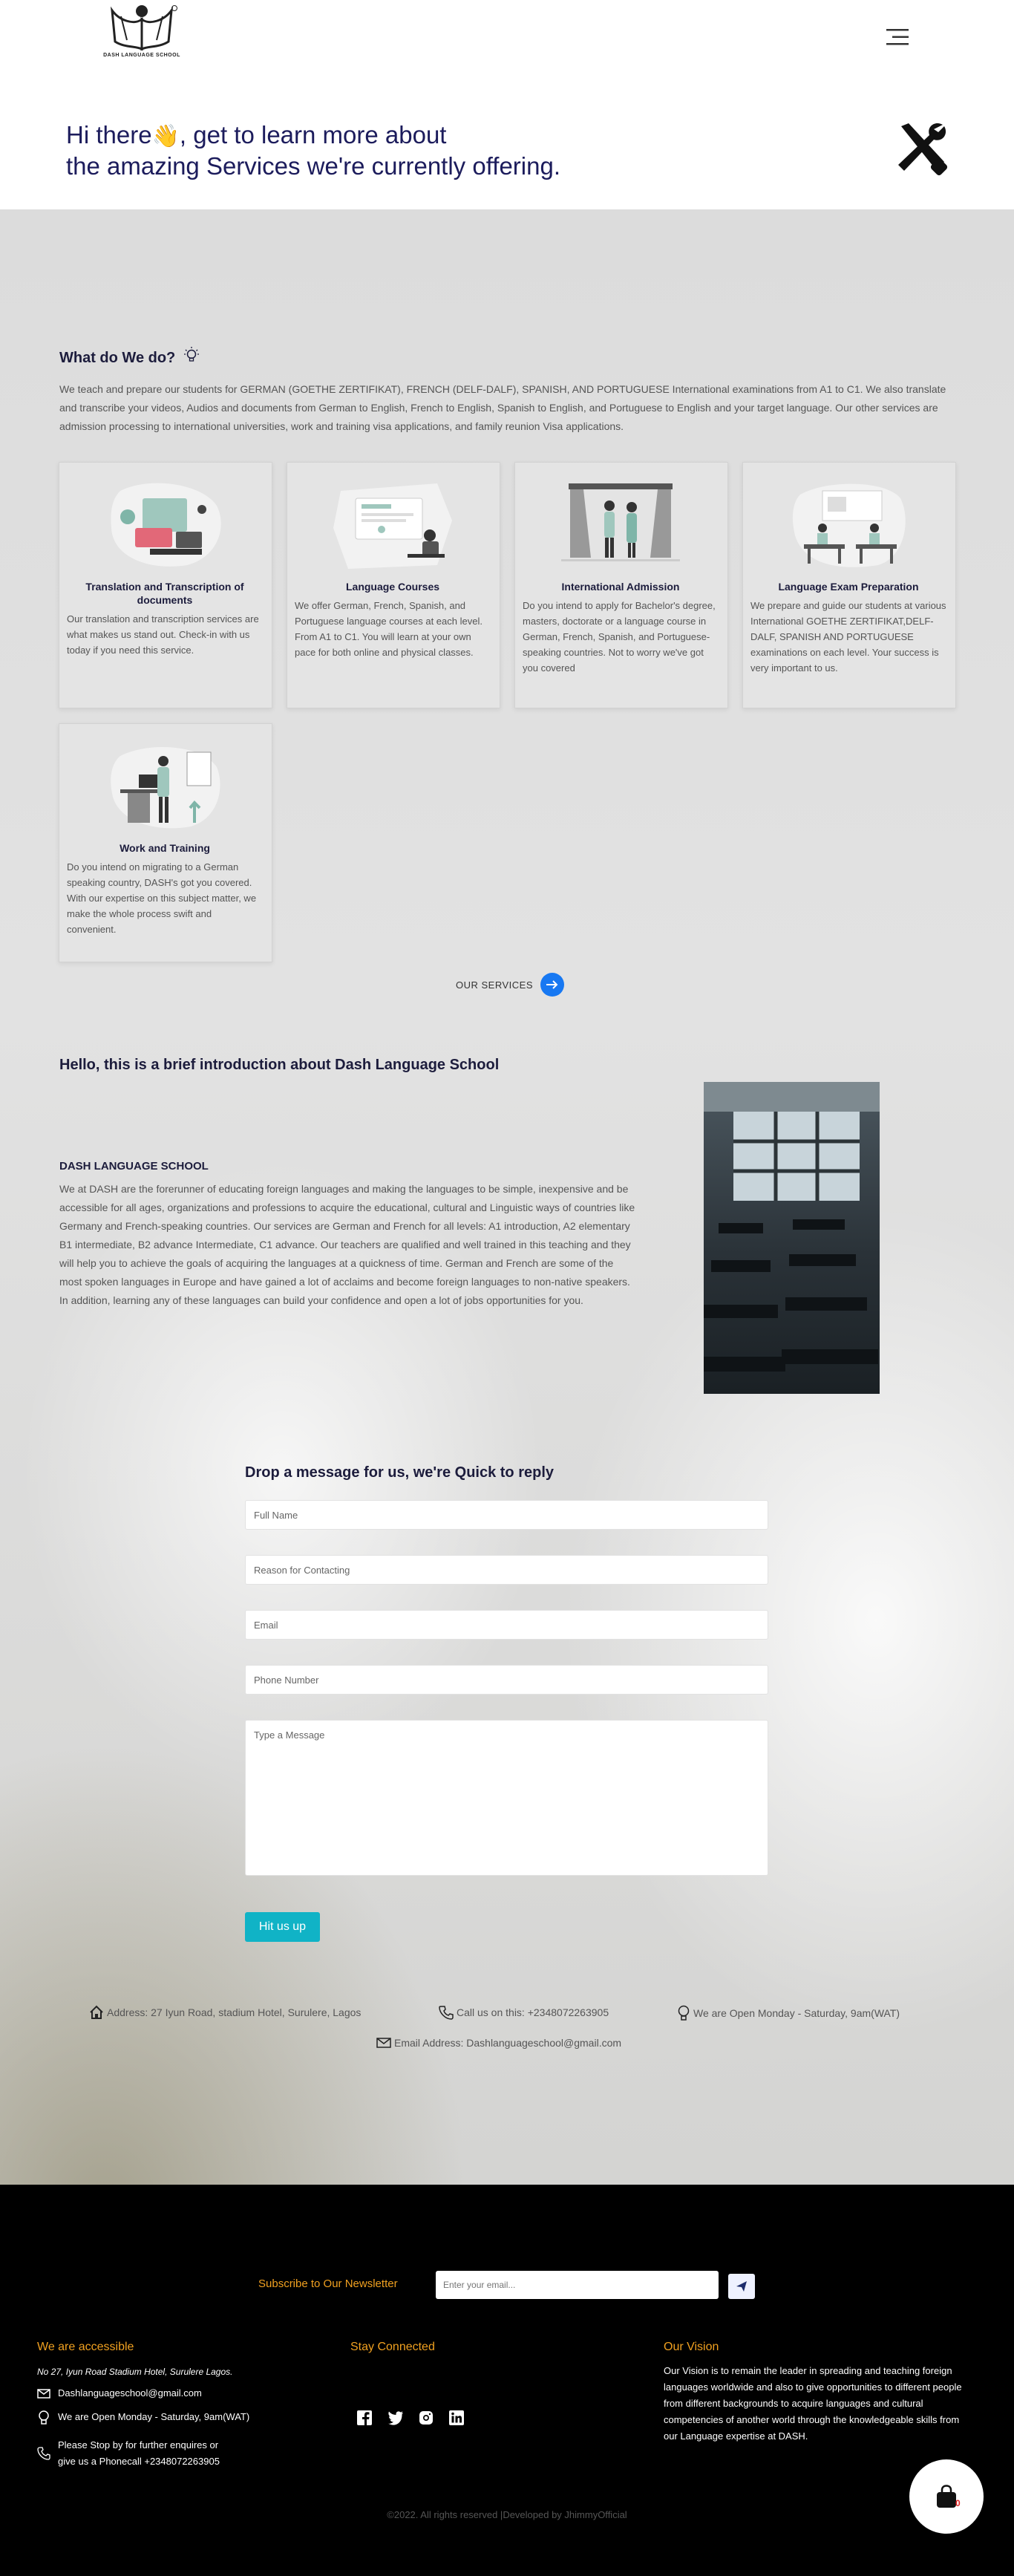 This screenshot has width=1014, height=2576. What do you see at coordinates (154, 2416) in the screenshot?
I see `footer-hours-text: We are Open Monday - Saturday, 9am(WAT)` at bounding box center [154, 2416].